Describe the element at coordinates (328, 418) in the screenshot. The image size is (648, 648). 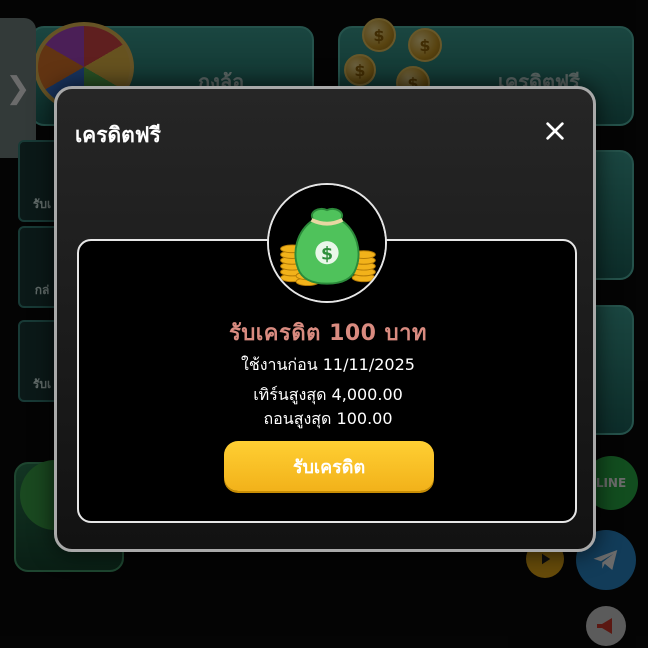
I see `max-withdraw: ถอนสูงสุด 100.00` at that location.